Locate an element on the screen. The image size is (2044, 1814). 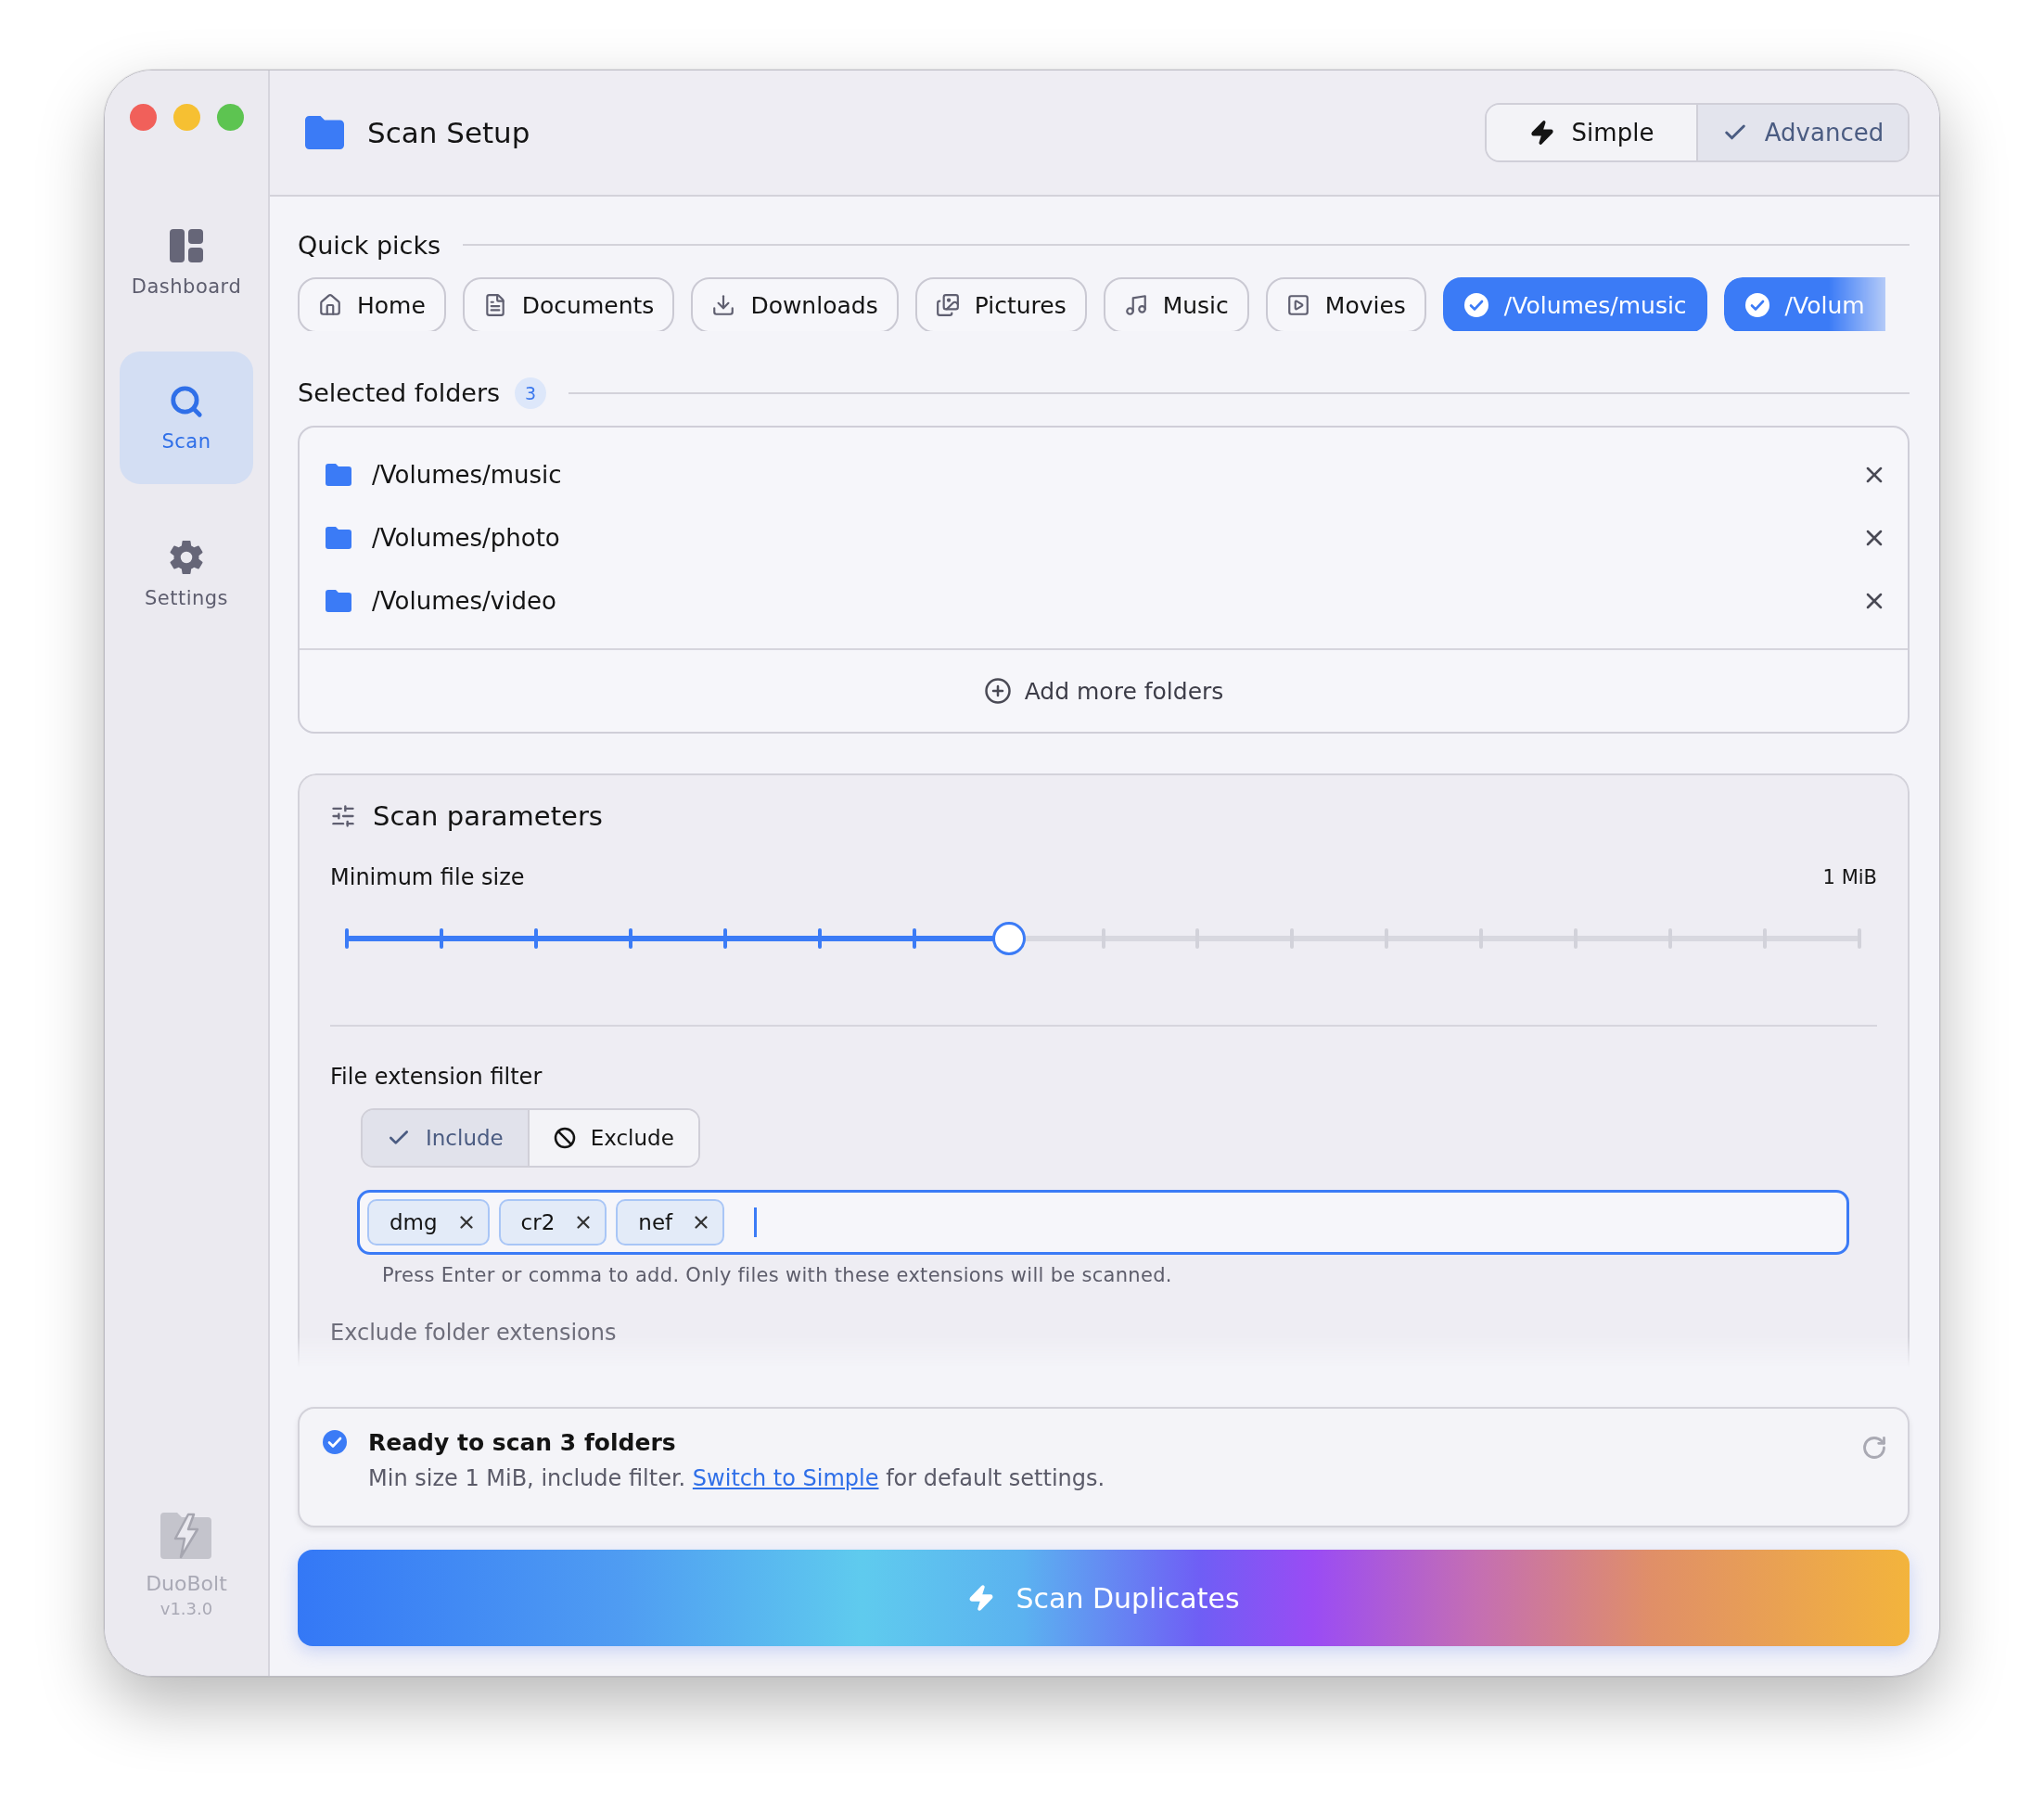
sliders-icon is located at coordinates (343, 816).